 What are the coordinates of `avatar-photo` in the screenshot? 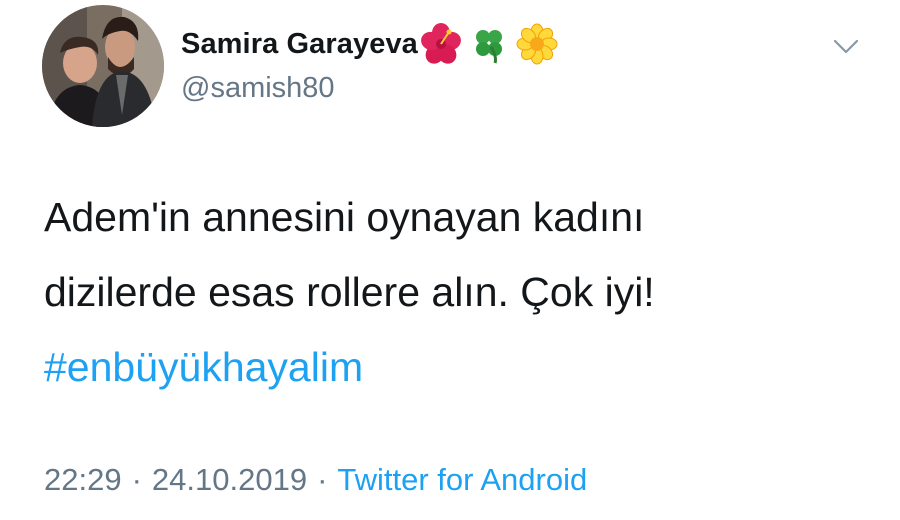 It's located at (103, 66).